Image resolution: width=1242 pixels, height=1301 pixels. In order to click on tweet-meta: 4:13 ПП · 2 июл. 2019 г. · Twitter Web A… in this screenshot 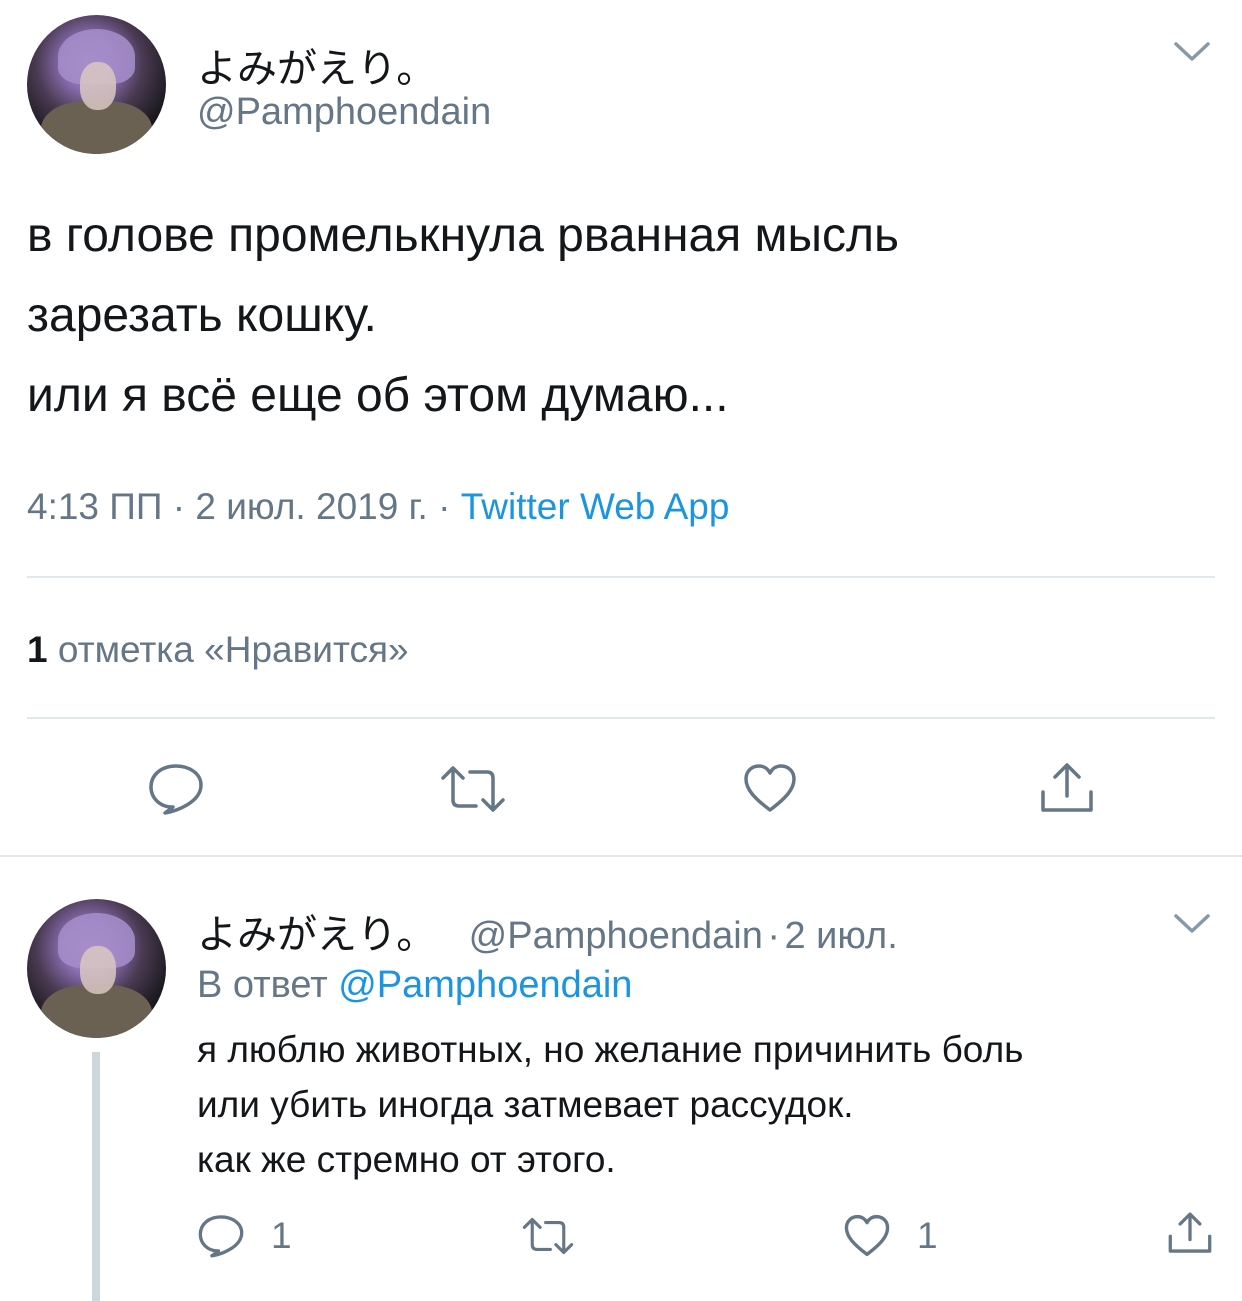, I will do `click(378, 507)`.